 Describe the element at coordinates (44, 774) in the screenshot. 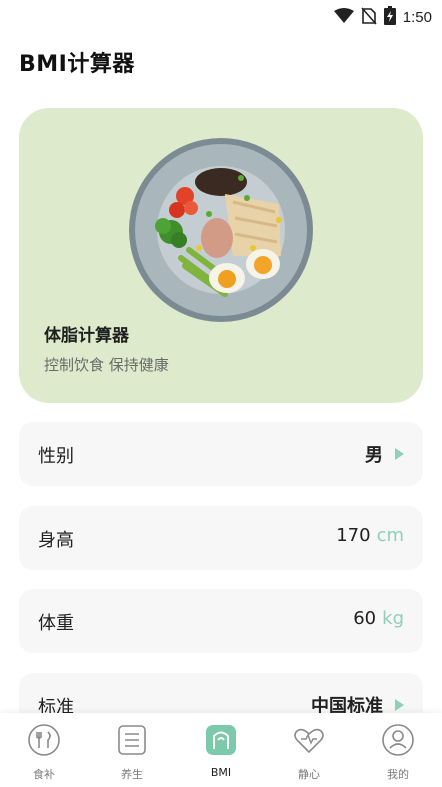

I see `tab-food-label: 食补` at that location.